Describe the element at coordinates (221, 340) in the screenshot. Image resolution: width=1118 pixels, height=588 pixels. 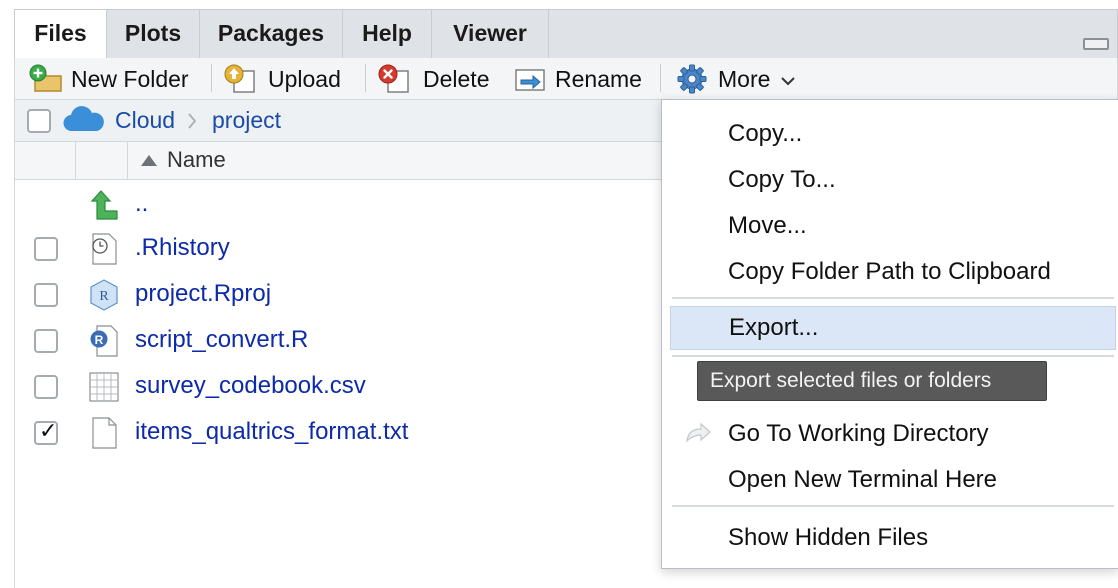
I see `file-name-link: script_convert.R` at that location.